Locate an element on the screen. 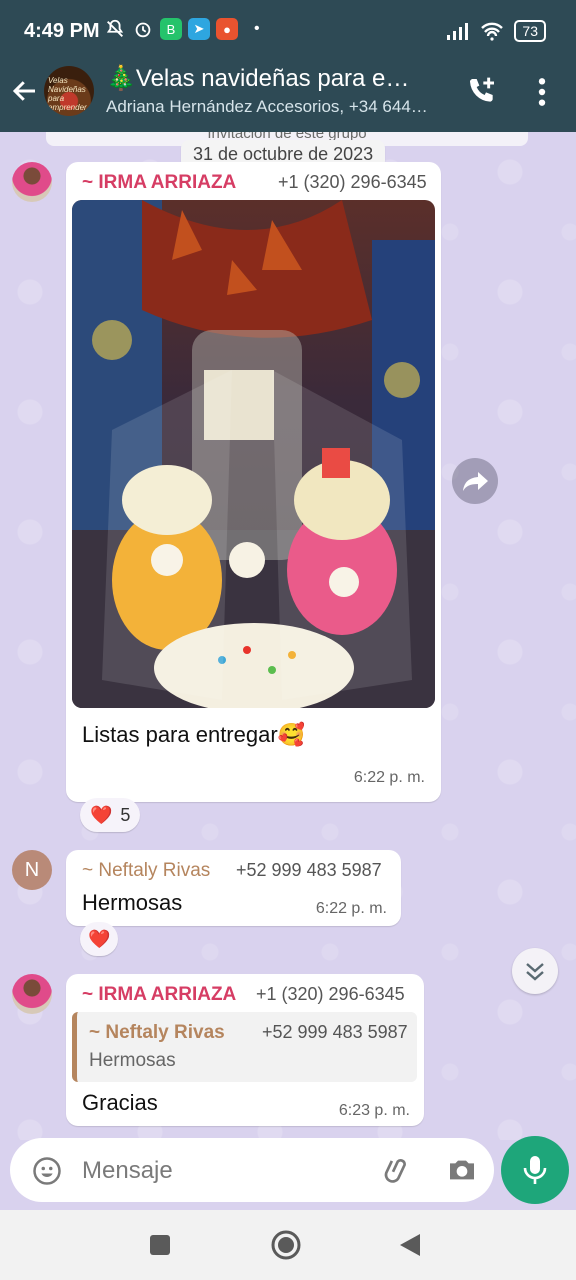  status-system-icons: 73 is located at coordinates (496, 31).